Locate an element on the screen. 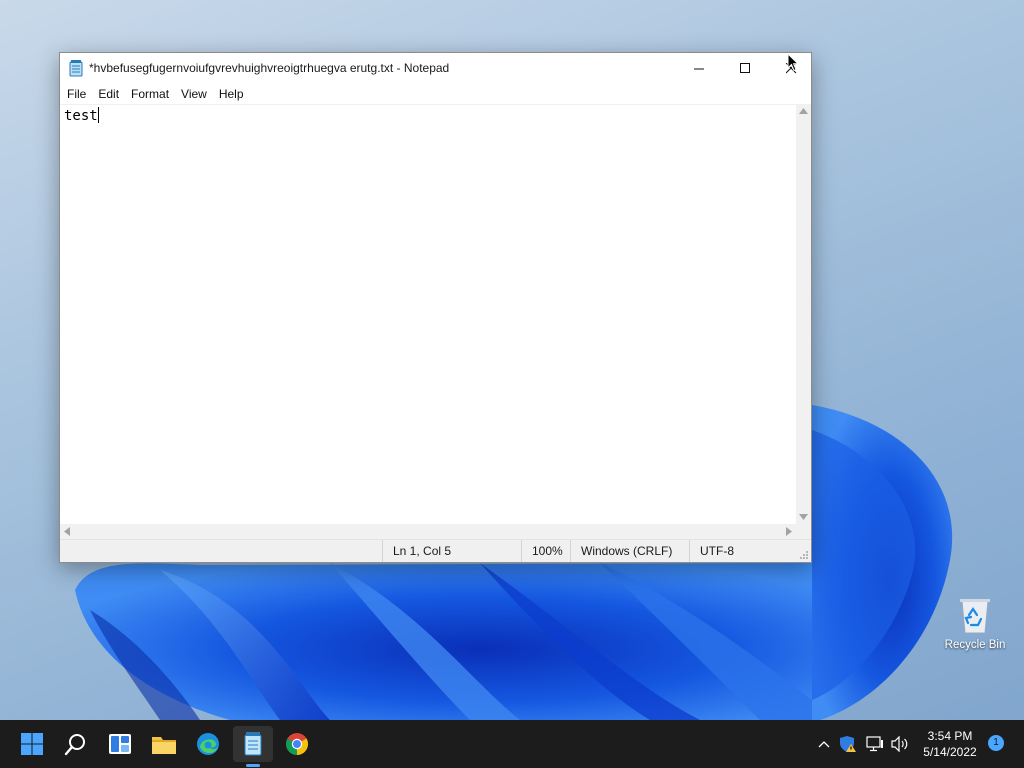 This screenshot has height=768, width=1024. desktop-icon-recycle-bin: Recycle Bin is located at coordinates (975, 631).